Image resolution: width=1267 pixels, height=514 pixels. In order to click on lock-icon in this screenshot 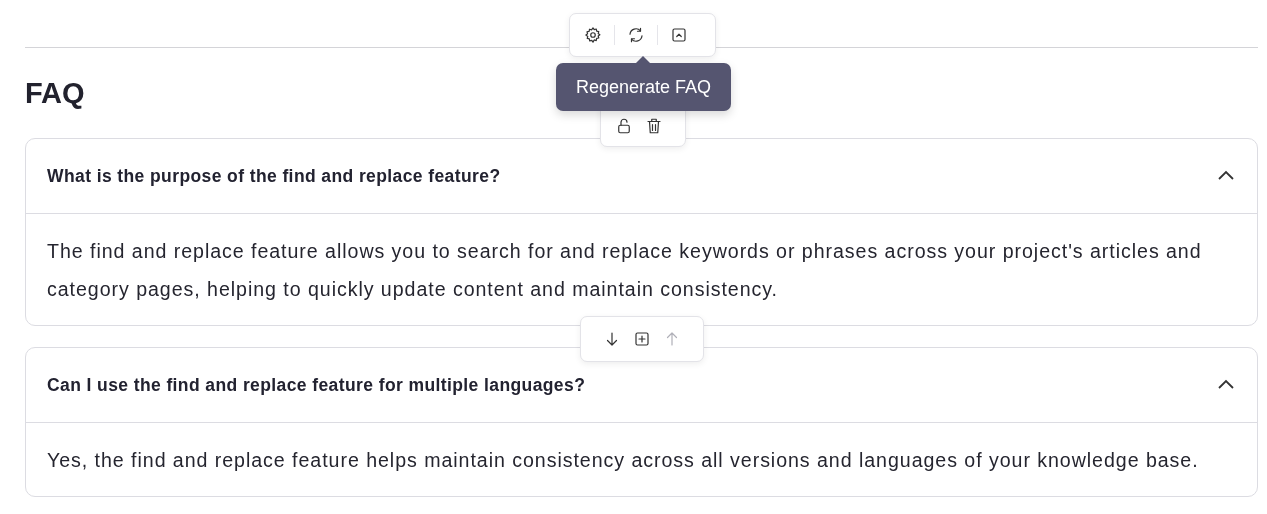, I will do `click(624, 126)`.